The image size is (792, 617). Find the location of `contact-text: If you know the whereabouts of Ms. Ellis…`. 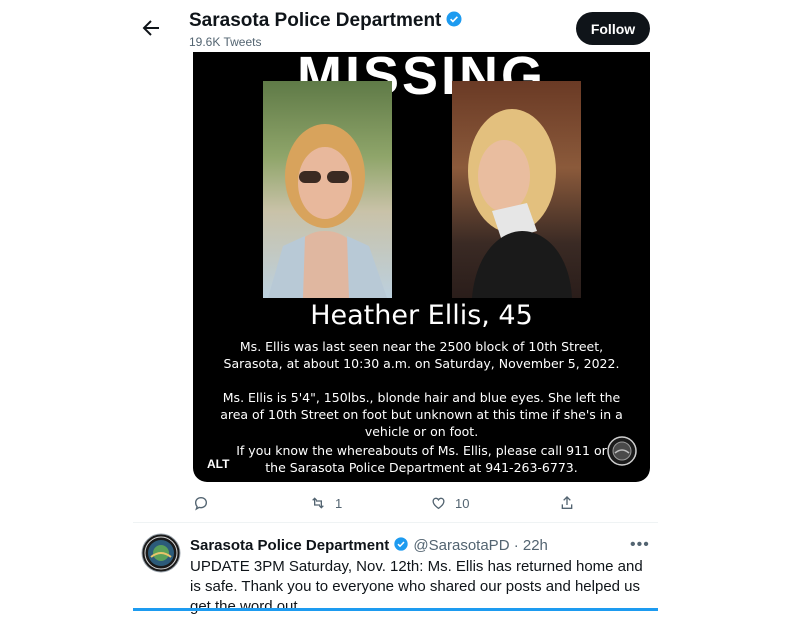

contact-text: If you know the whereabouts of Ms. Ellis… is located at coordinates (421, 459).